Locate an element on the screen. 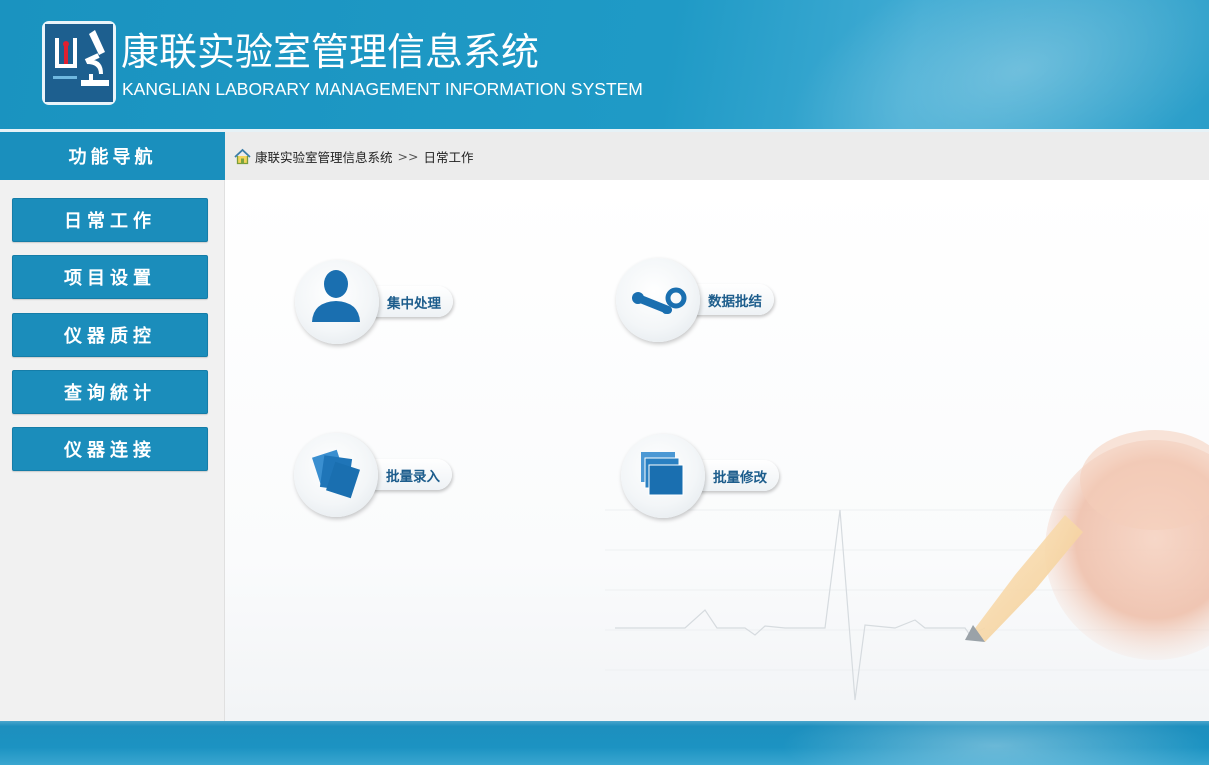 This screenshot has height=765, width=1209. header-glow is located at coordinates (970, 64).